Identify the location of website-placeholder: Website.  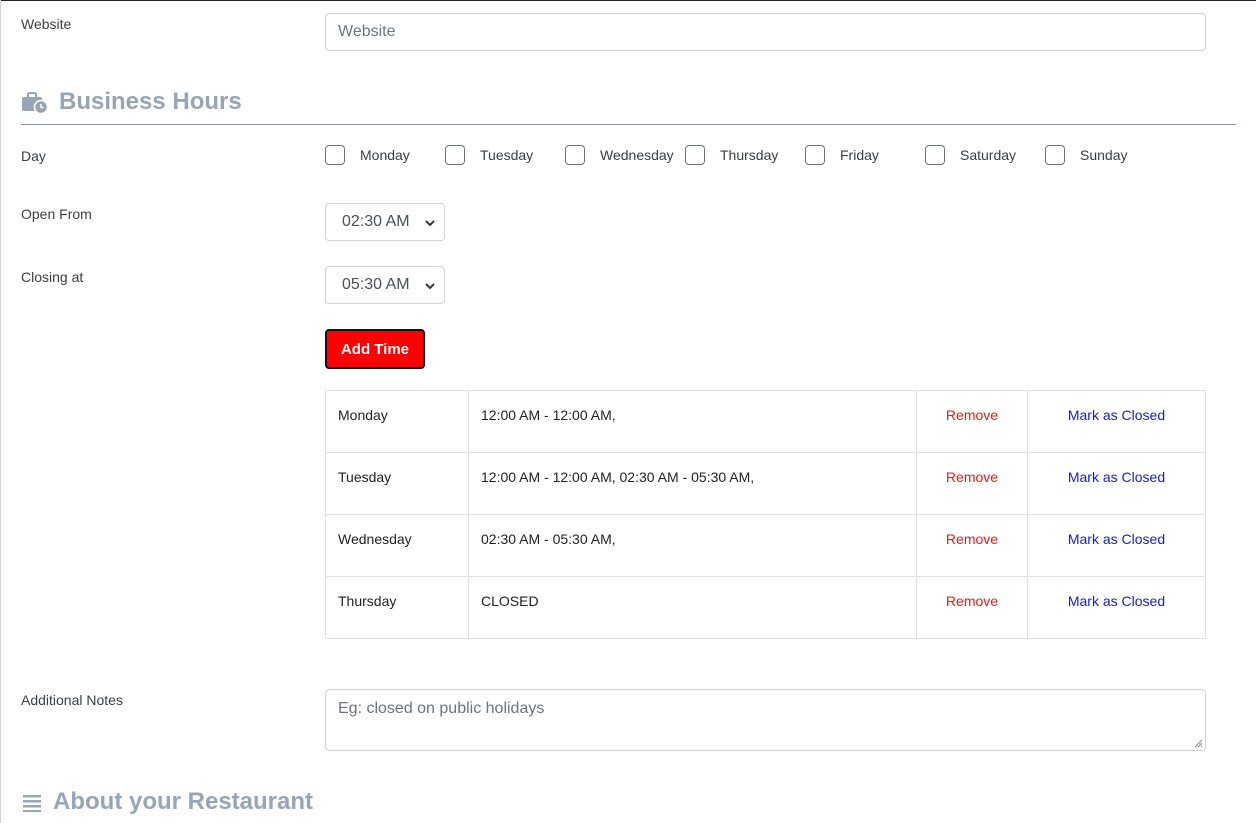
(367, 31).